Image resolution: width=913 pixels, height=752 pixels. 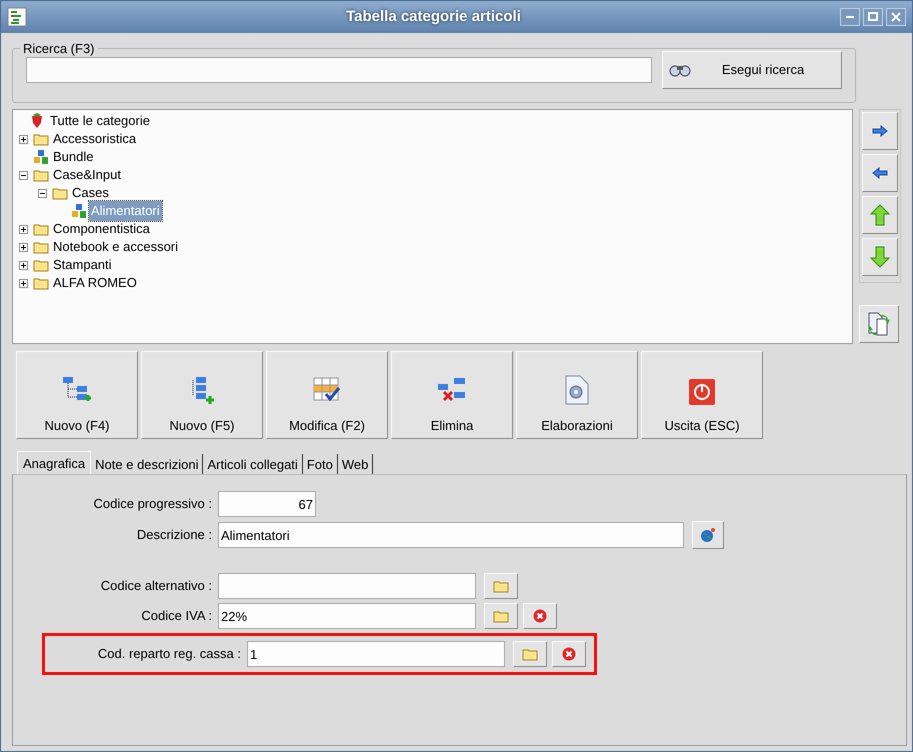 I want to click on tree-item: Stampanti, so click(x=82, y=265).